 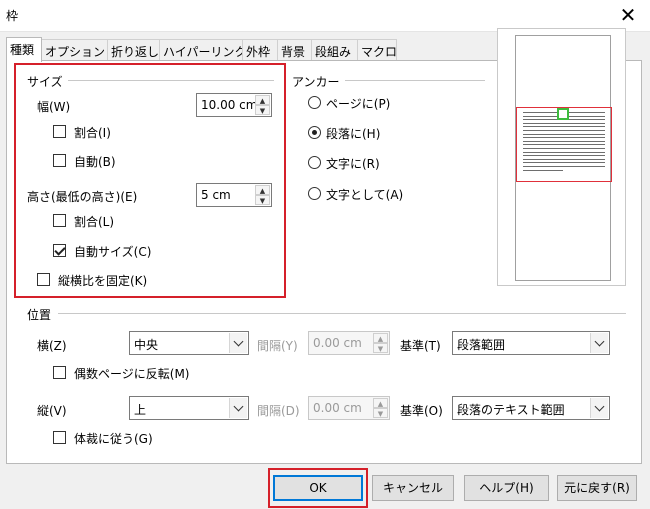 I want to click on help-button: ヘルプ(H), so click(x=506, y=488).